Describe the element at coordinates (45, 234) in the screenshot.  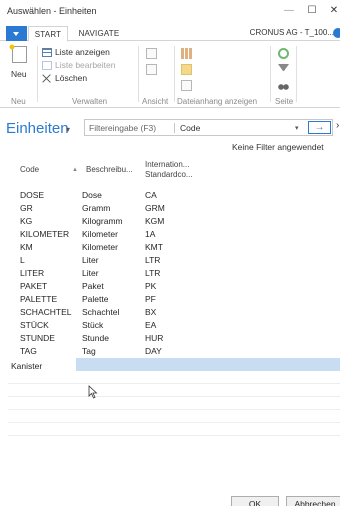
I see `cell-code: KILOMETER` at that location.